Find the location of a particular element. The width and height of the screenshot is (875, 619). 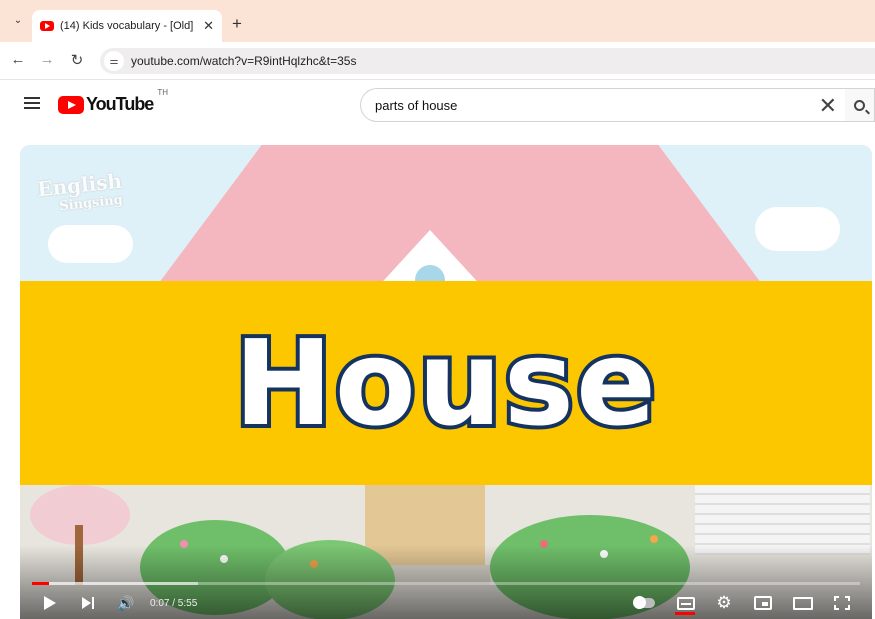

youtube-masthead: YouTube TH parts of house ✕ is located at coordinates (437, 105).